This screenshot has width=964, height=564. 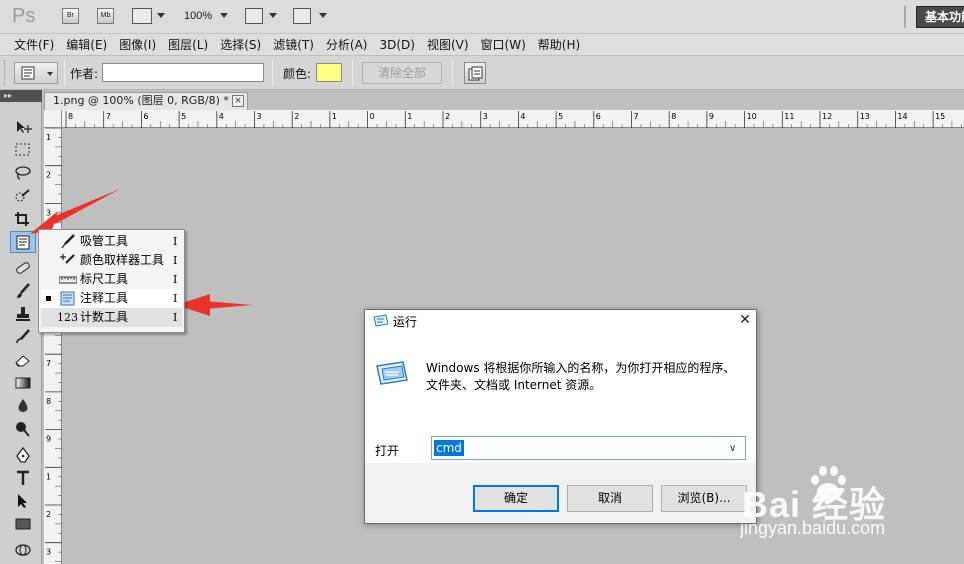 What do you see at coordinates (48, 439) in the screenshot?
I see `ruler-tick-label: 9` at bounding box center [48, 439].